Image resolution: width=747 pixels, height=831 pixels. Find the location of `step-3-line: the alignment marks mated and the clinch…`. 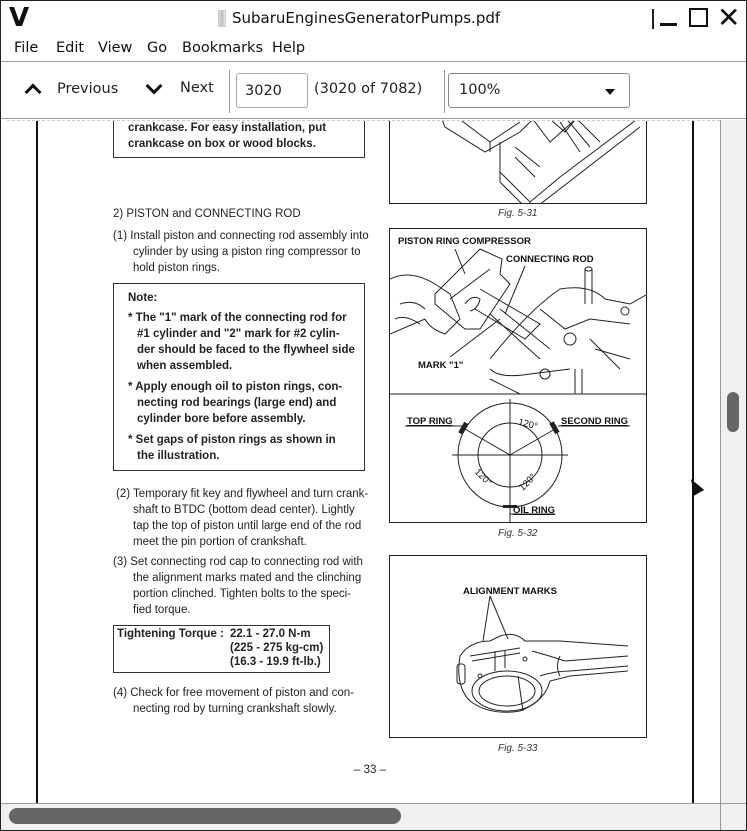

step-3-line: the alignment marks mated and the clinch… is located at coordinates (247, 578).